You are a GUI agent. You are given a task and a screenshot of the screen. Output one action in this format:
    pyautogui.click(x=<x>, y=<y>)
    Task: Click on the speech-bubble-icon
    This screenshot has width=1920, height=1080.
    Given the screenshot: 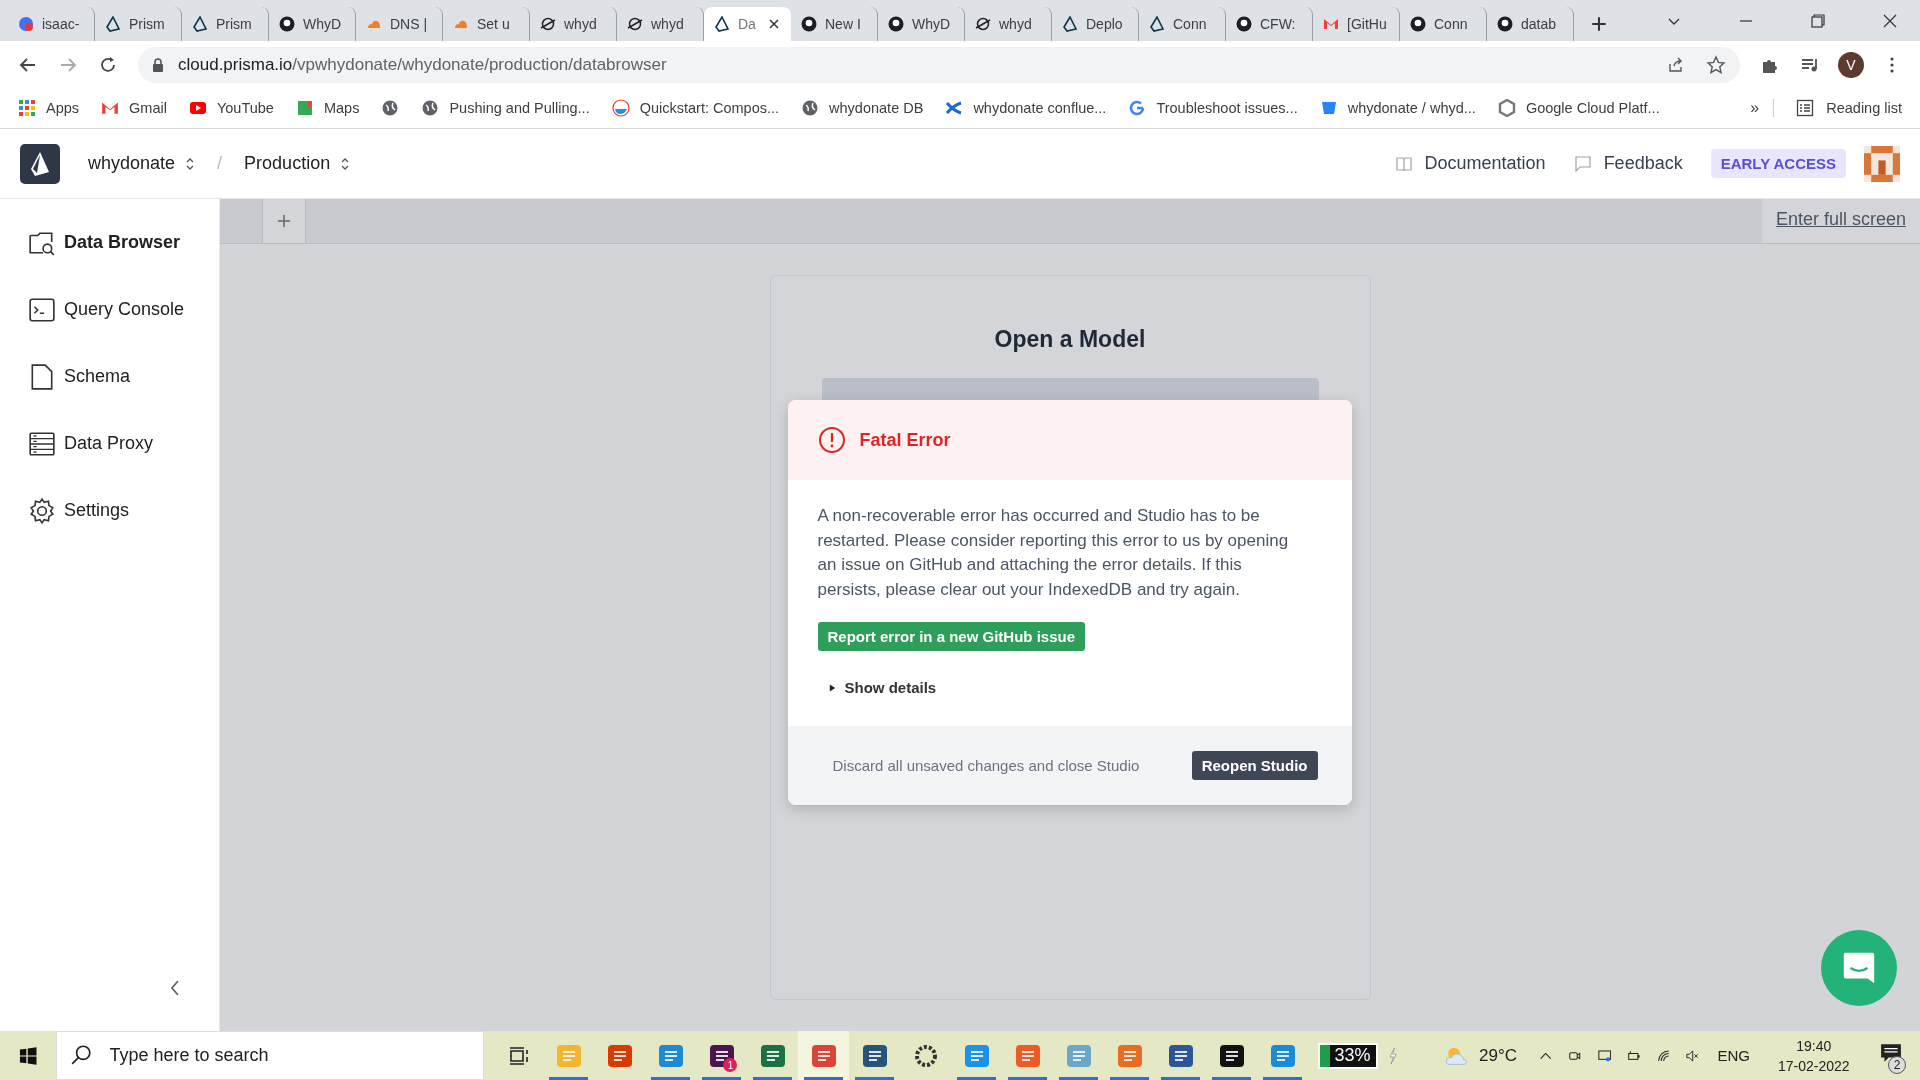 What is the action you would take?
    pyautogui.click(x=1582, y=163)
    